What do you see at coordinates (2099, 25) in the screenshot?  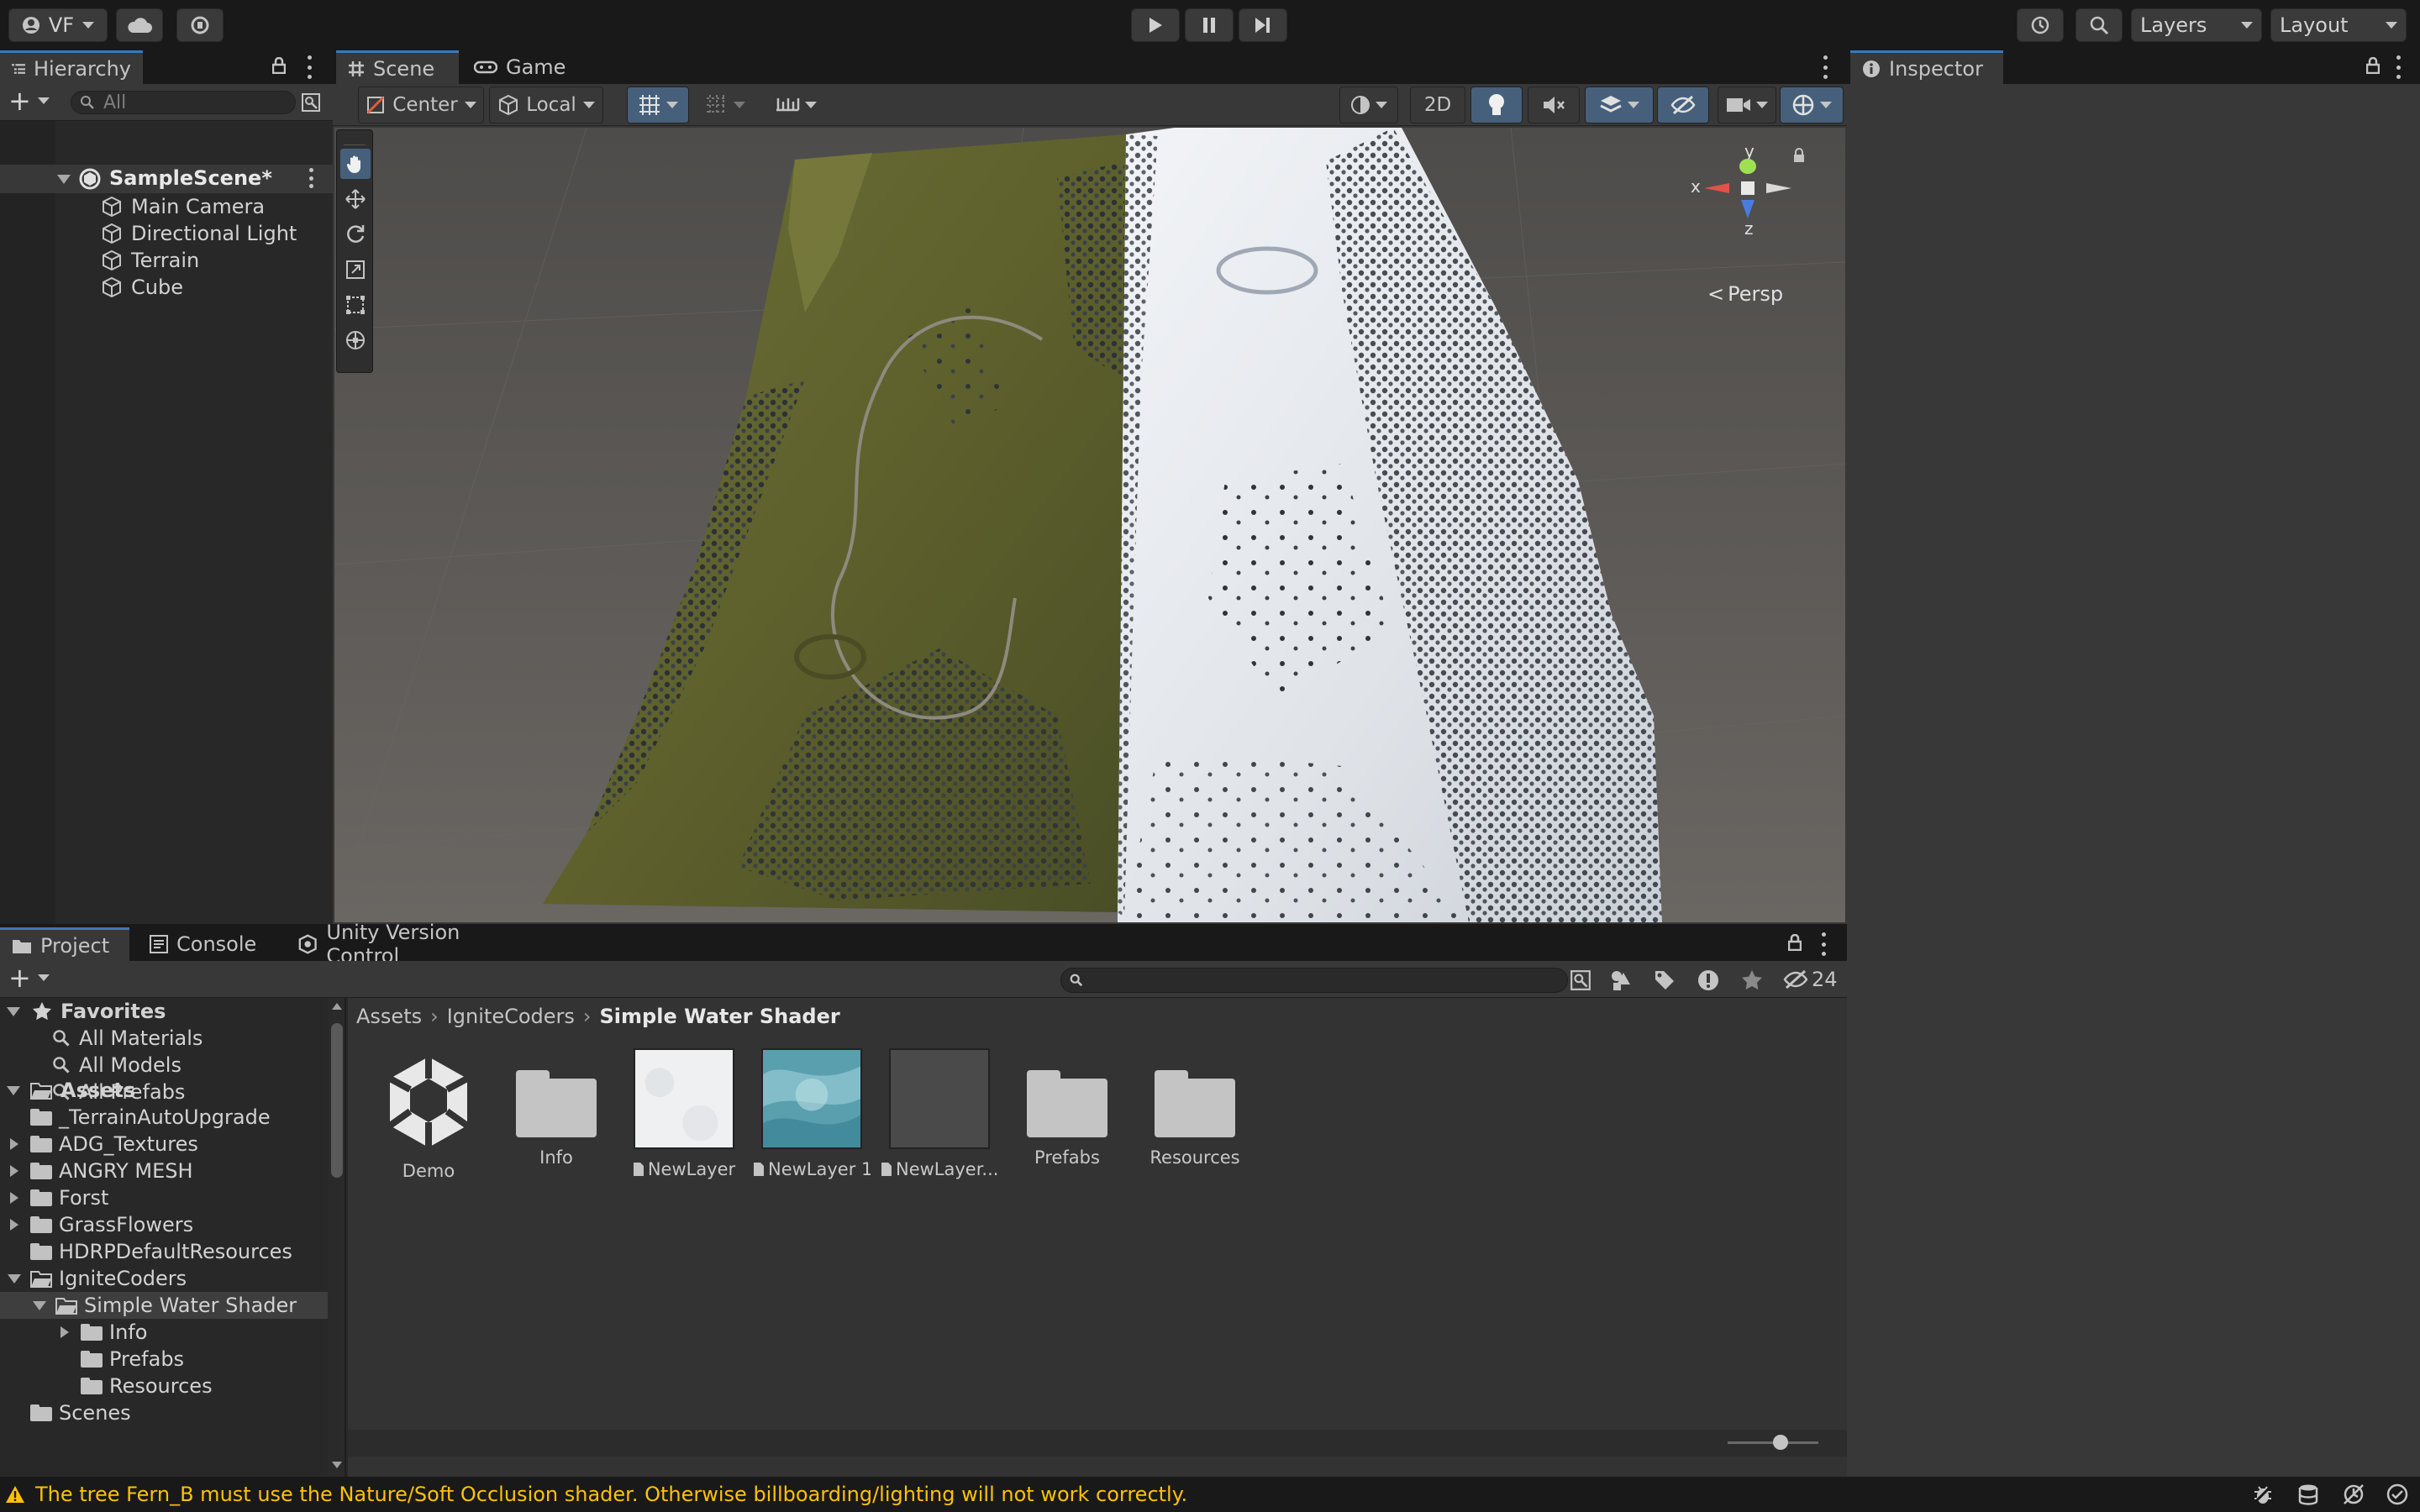 I see `search-button` at bounding box center [2099, 25].